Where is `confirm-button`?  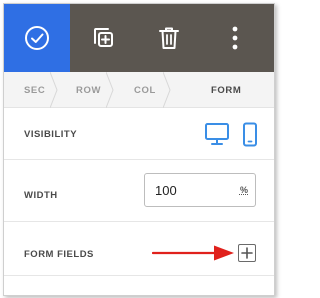
confirm-button is located at coordinates (37, 38).